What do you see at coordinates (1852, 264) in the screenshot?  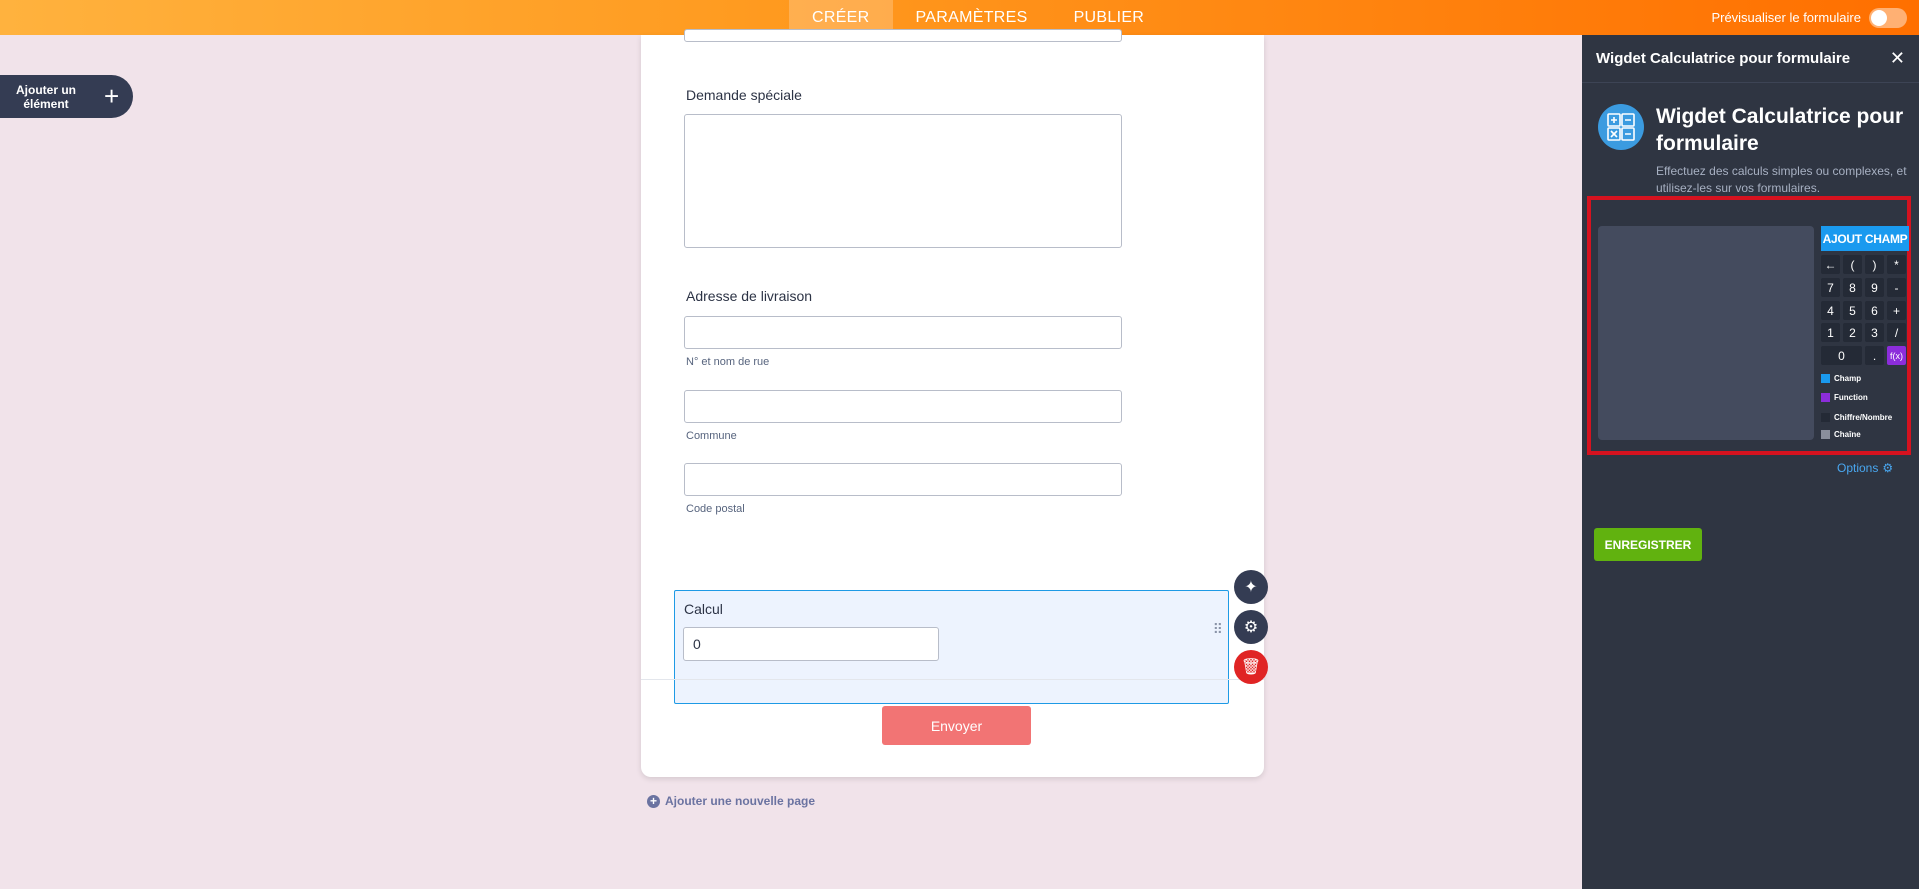 I see `key-open-paren: (` at bounding box center [1852, 264].